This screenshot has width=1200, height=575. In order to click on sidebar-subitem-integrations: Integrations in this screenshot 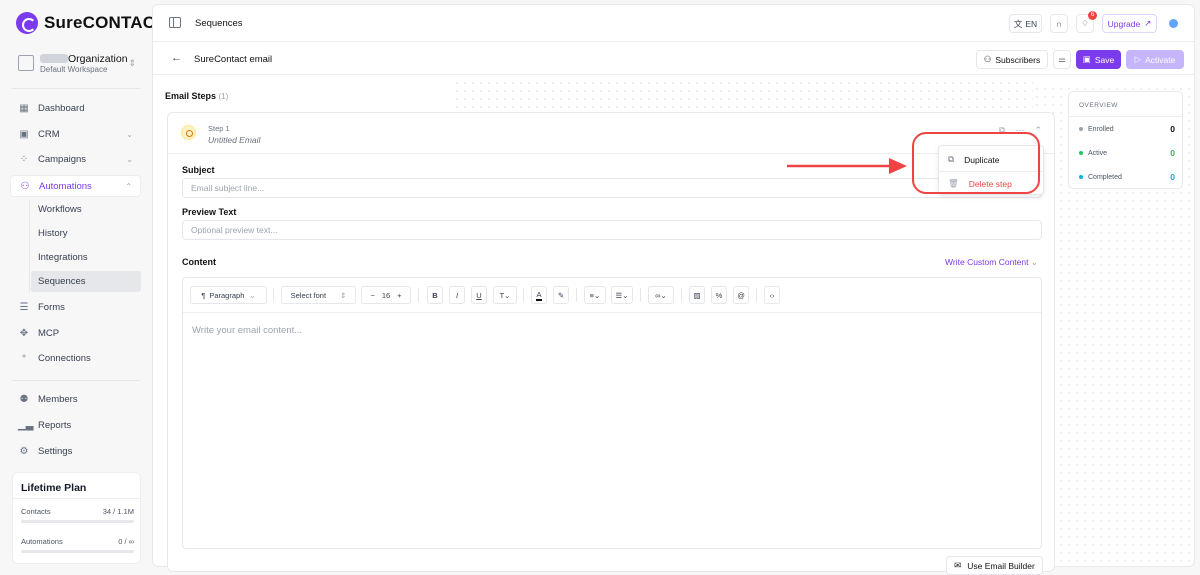, I will do `click(86, 257)`.